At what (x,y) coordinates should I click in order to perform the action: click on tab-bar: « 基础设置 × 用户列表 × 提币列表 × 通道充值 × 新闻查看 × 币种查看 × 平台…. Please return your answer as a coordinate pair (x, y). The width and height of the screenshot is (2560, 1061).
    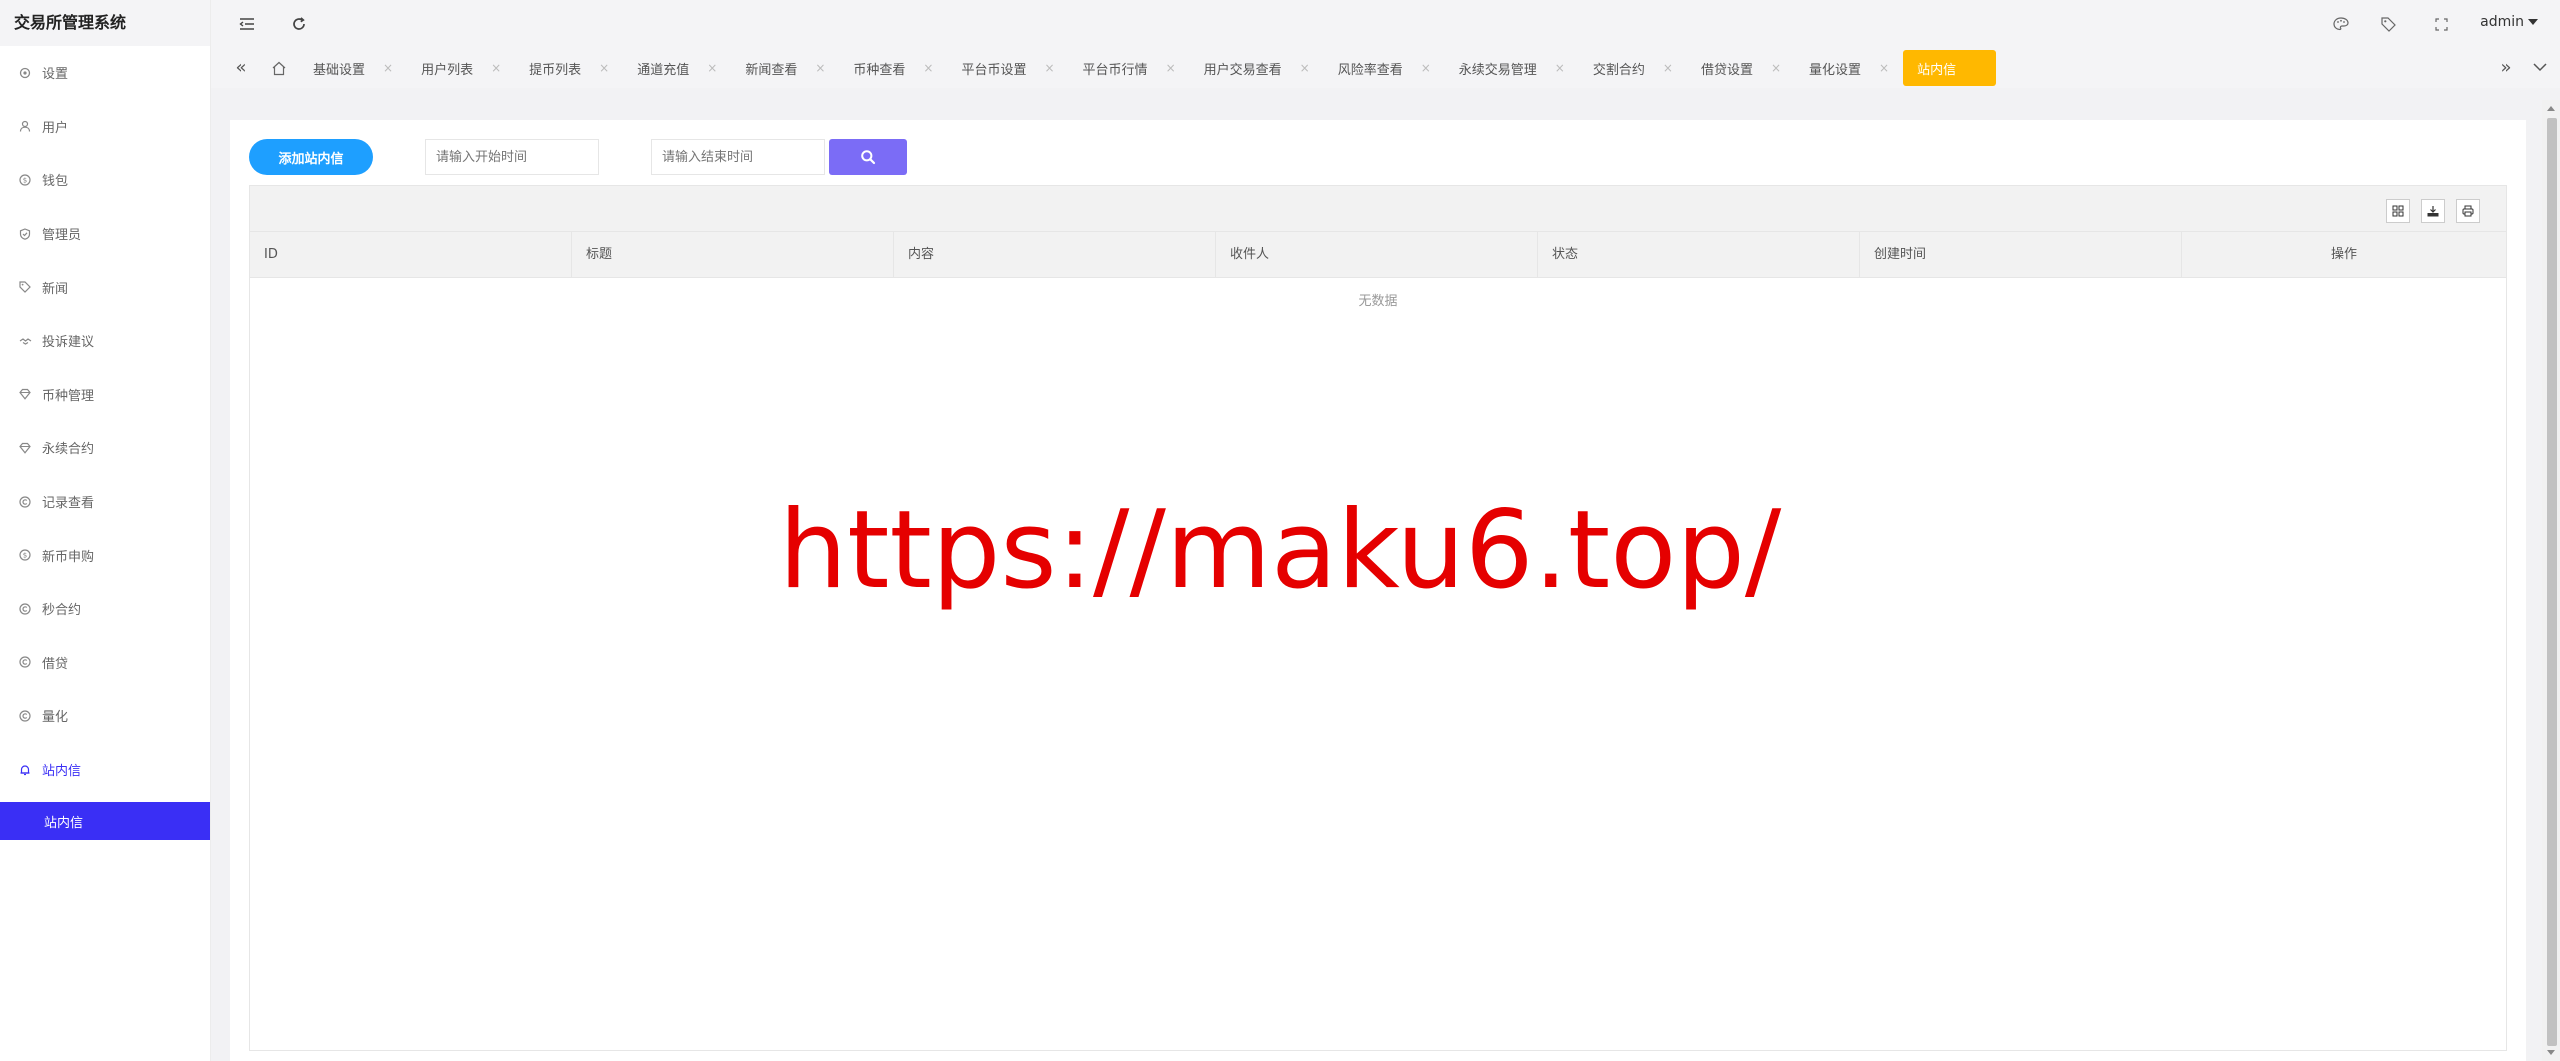
    Looking at the image, I should click on (1385, 68).